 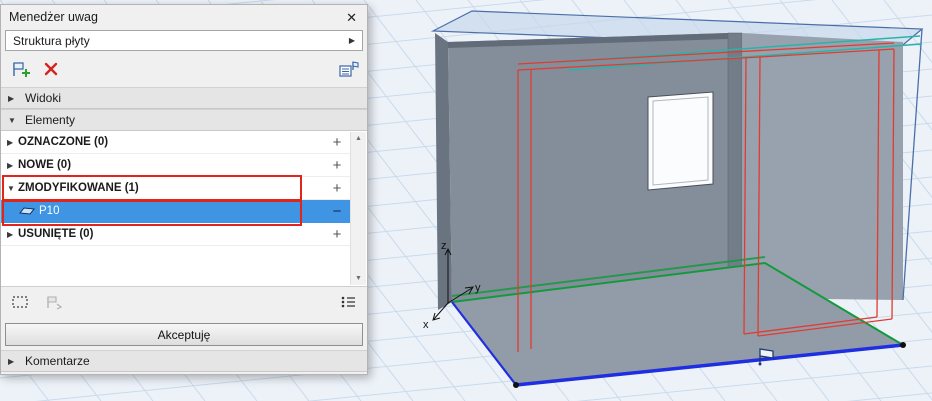 I want to click on category-label: OZNACZONE (0), so click(x=63, y=142).